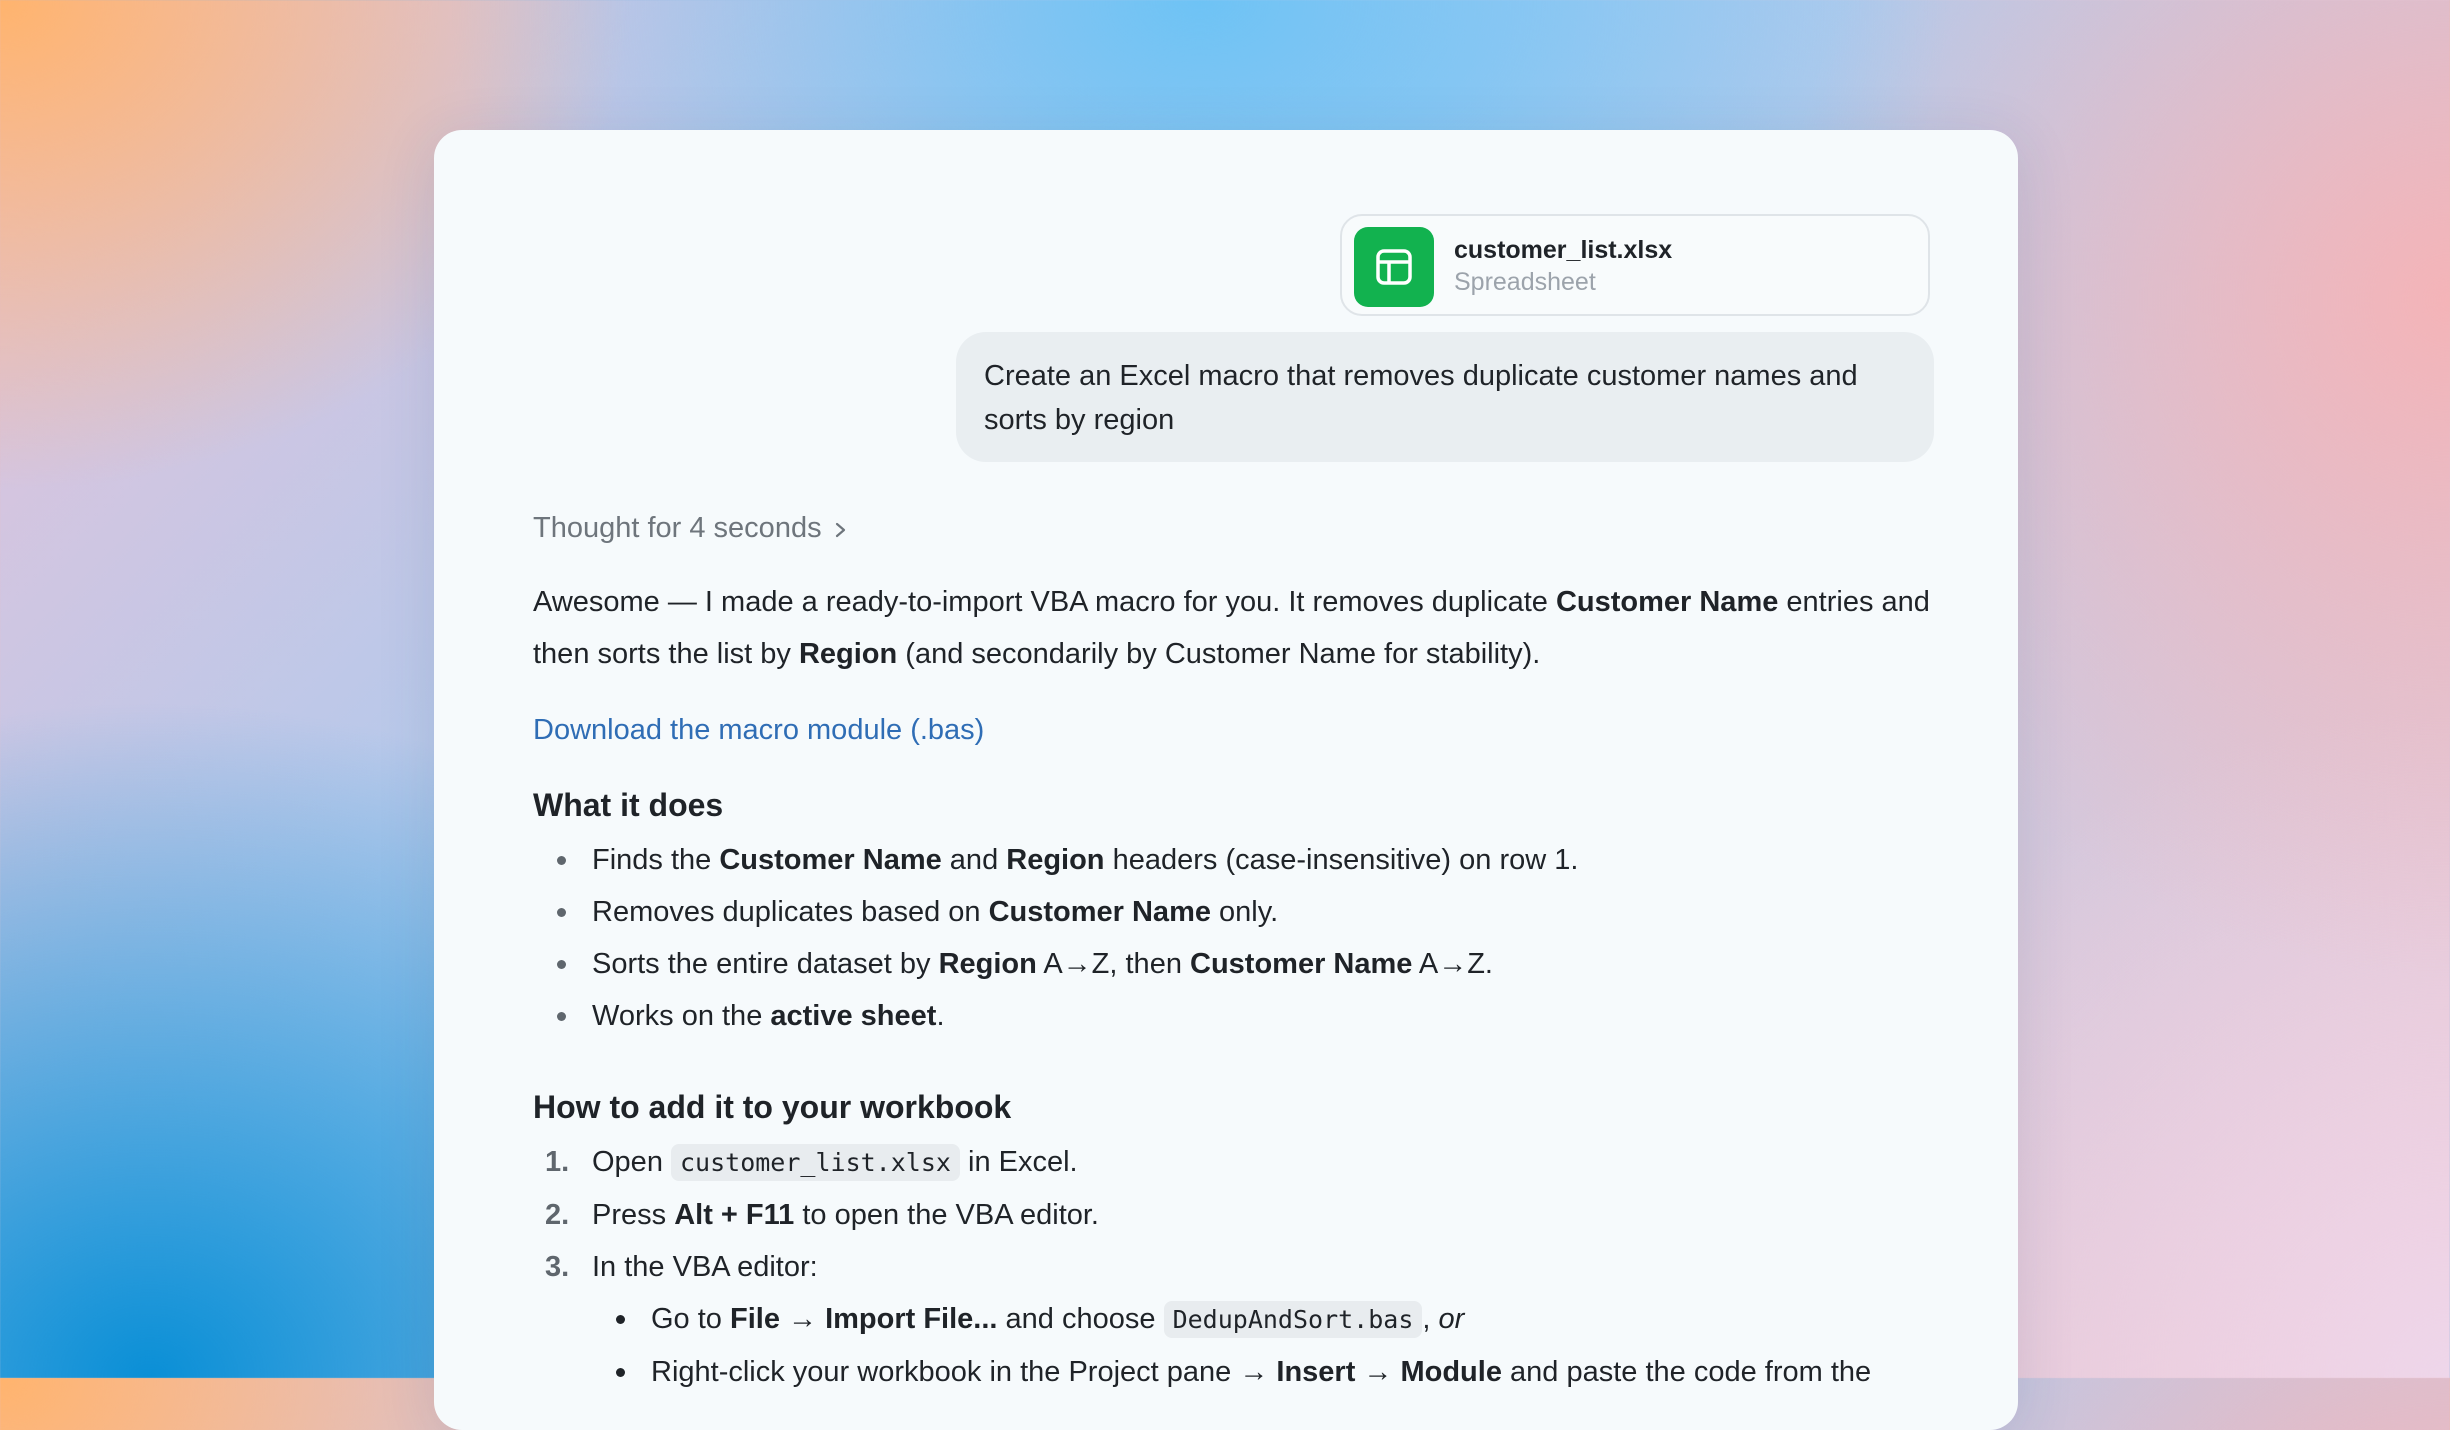  I want to click on item-text: headers (case-insensitive) on row 1., so click(1341, 860).